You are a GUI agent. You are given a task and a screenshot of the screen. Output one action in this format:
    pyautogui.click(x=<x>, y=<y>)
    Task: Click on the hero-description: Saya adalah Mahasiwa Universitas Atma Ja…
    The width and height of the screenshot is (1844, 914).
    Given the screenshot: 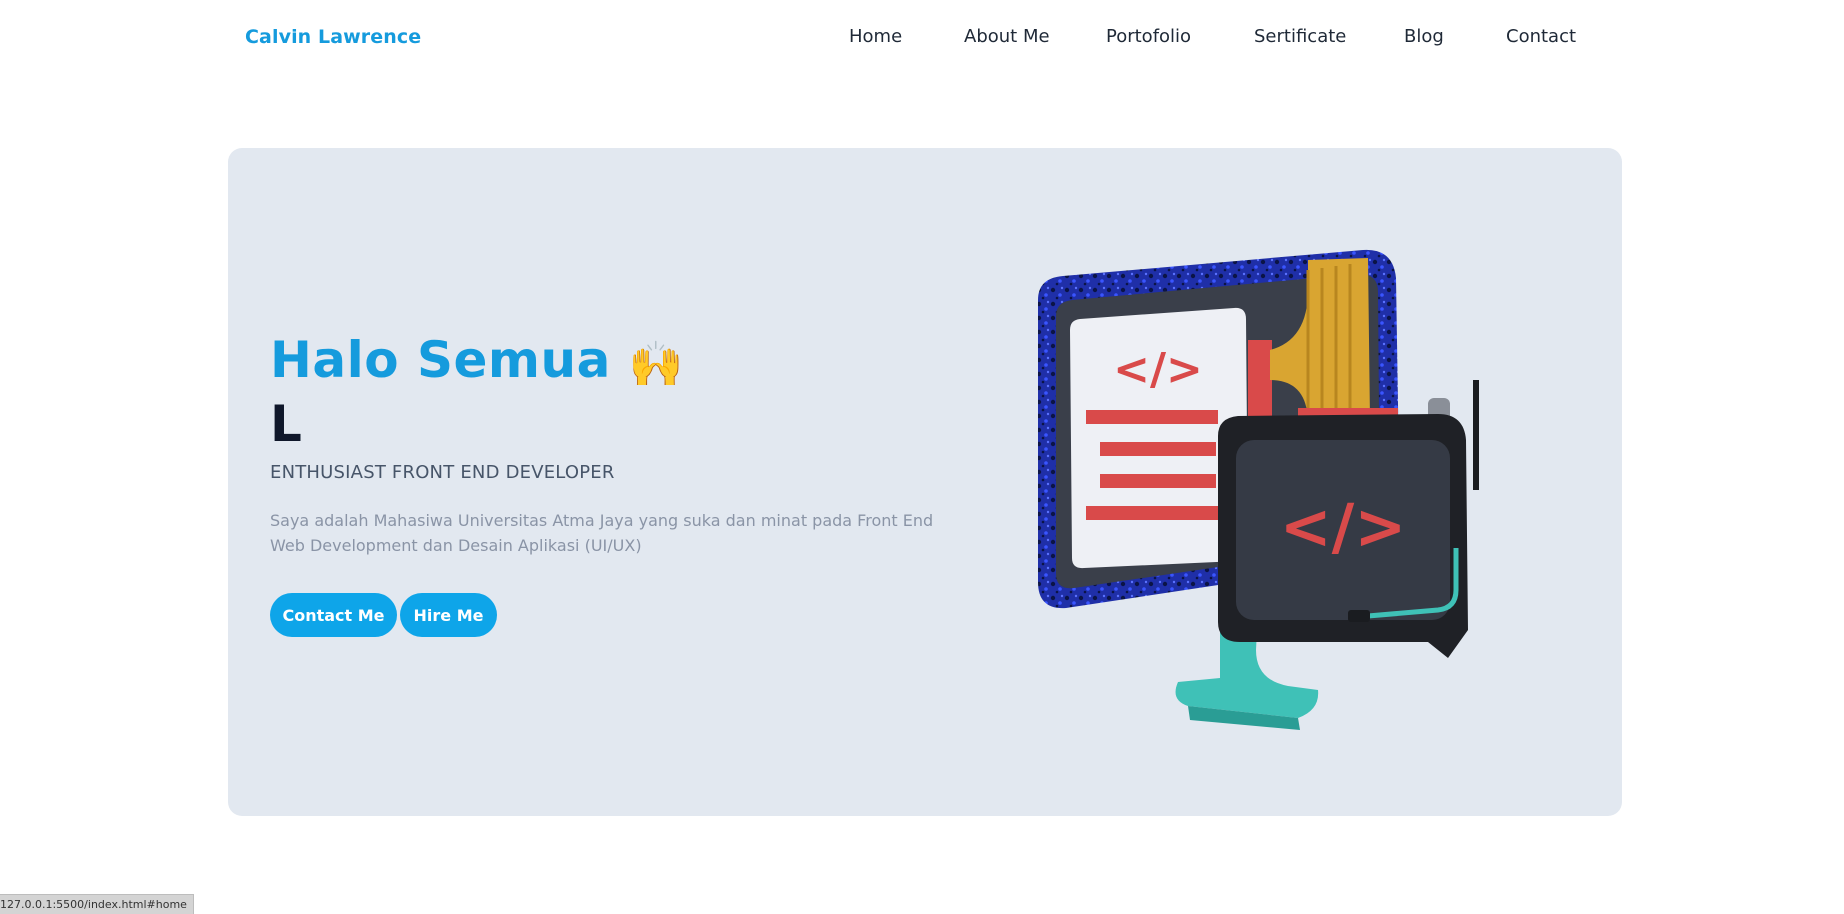 What is the action you would take?
    pyautogui.click(x=602, y=533)
    